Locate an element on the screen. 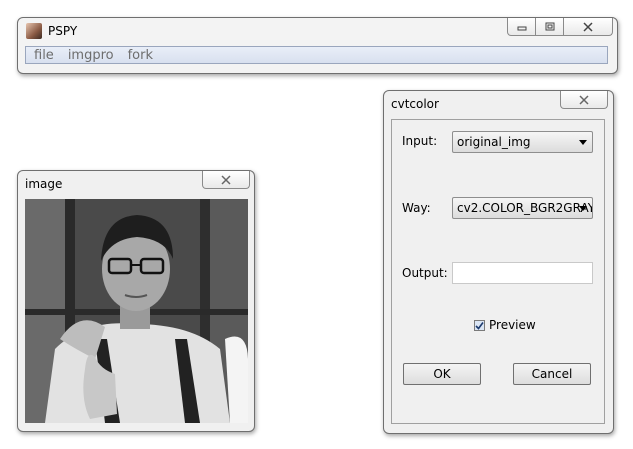 The width and height of the screenshot is (633, 449). way-combobox-value: cv2.COLOR_BGR2GRAY is located at coordinates (525, 208).